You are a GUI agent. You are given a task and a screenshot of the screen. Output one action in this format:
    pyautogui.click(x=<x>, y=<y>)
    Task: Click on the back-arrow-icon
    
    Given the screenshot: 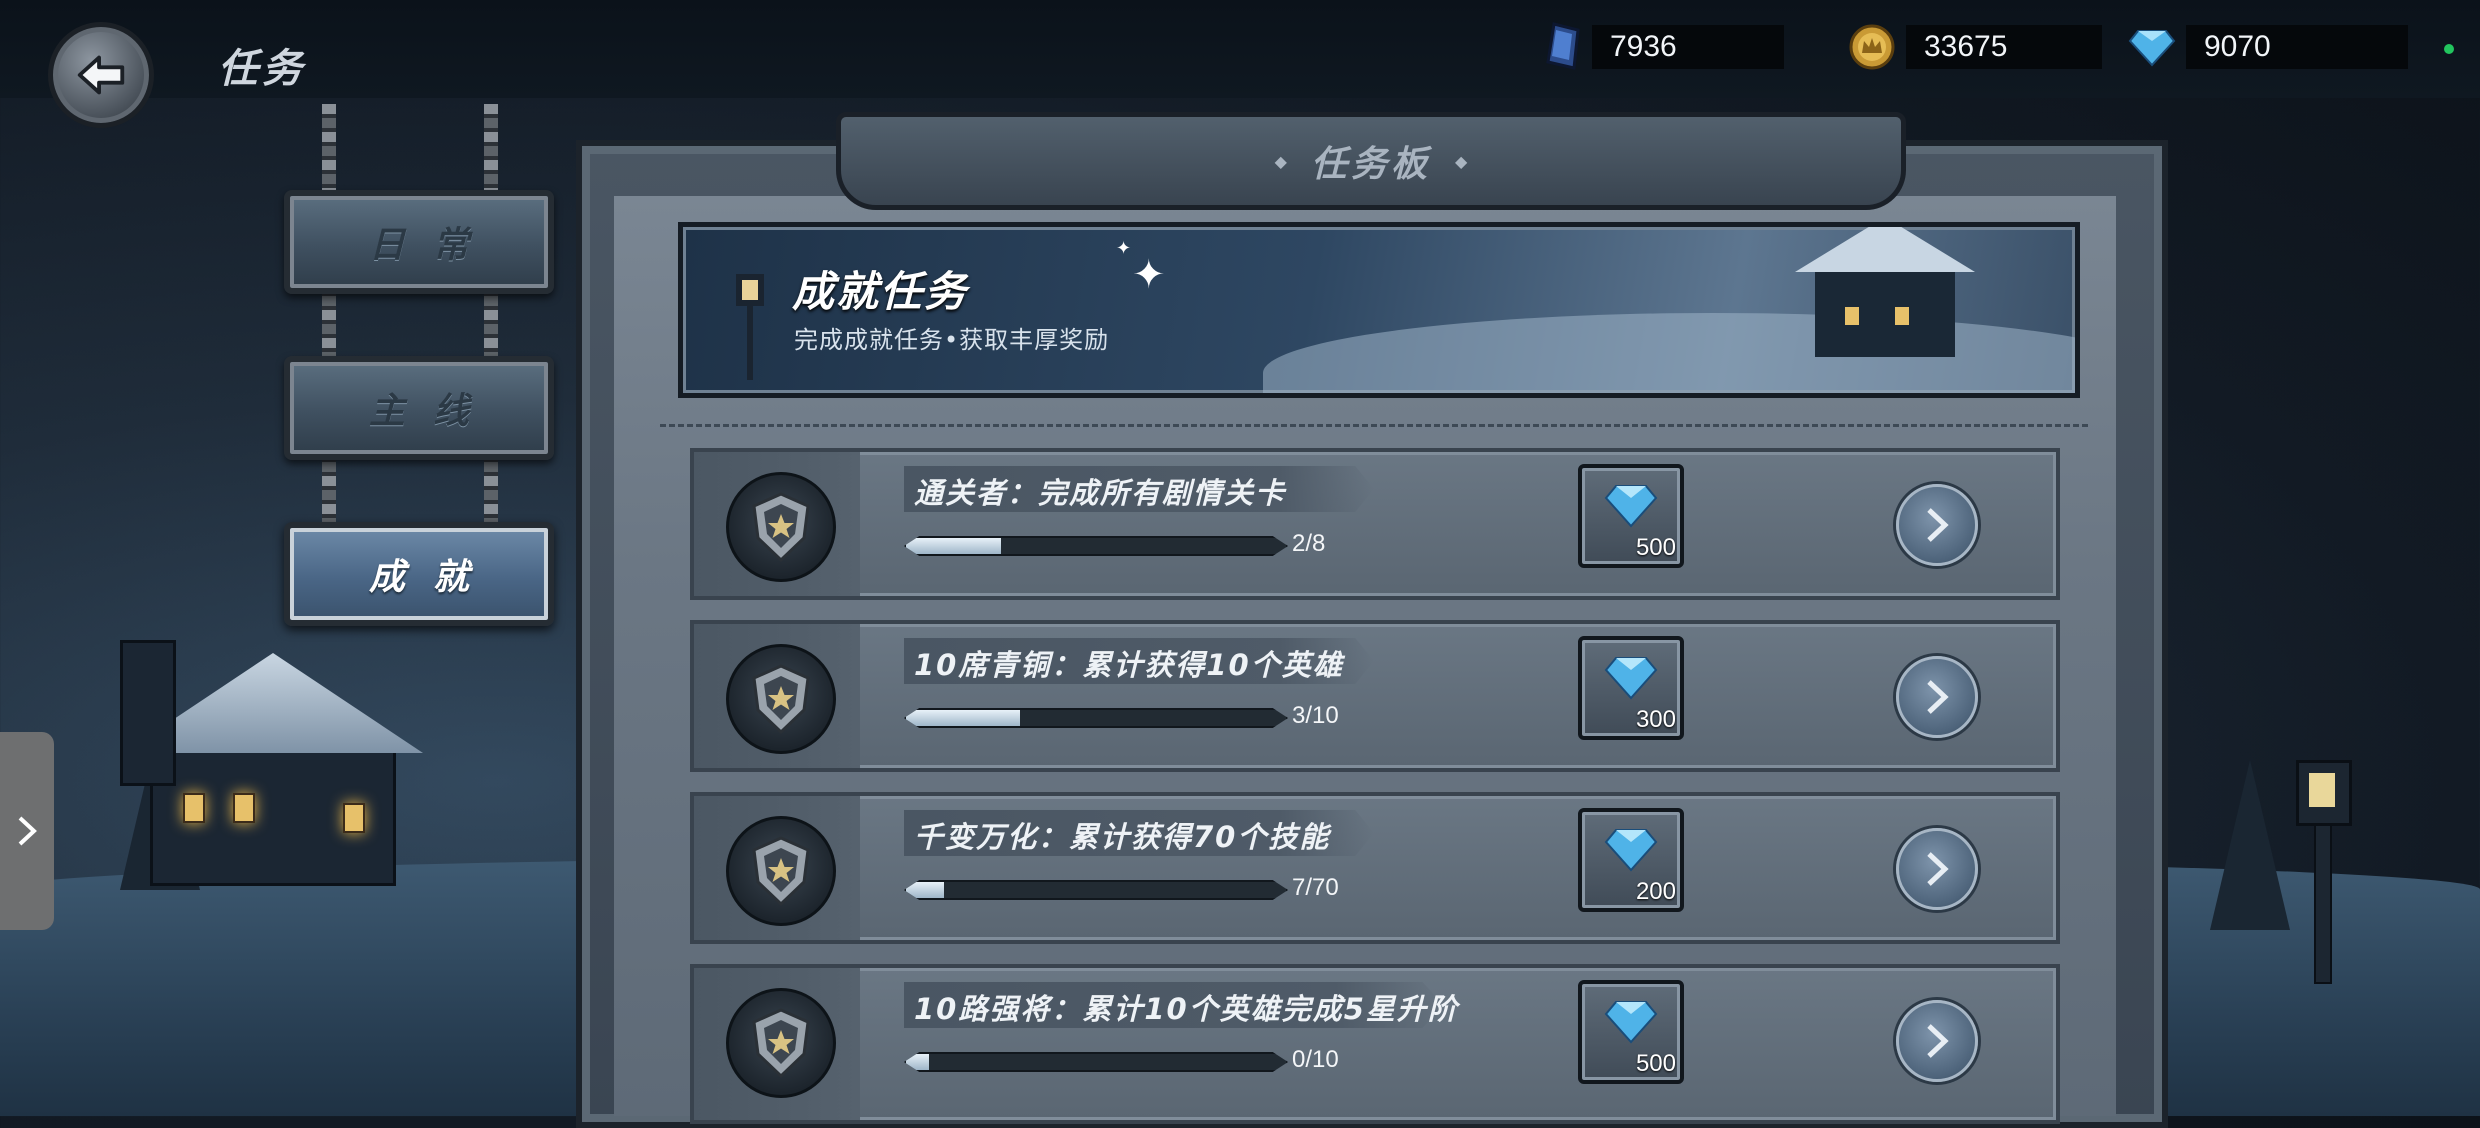 What is the action you would take?
    pyautogui.click(x=101, y=75)
    